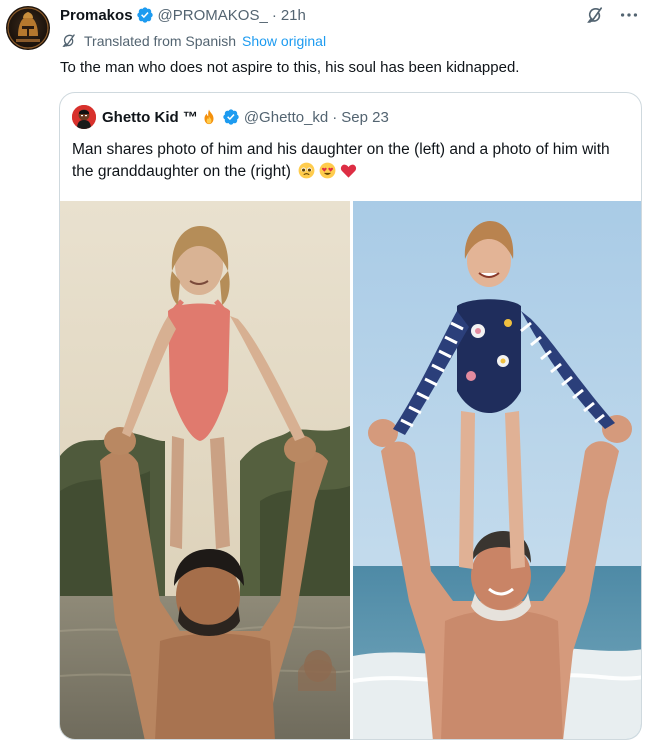 This screenshot has height=746, width=652. Describe the element at coordinates (209, 117) in the screenshot. I see `fire-emoji-icon` at that location.